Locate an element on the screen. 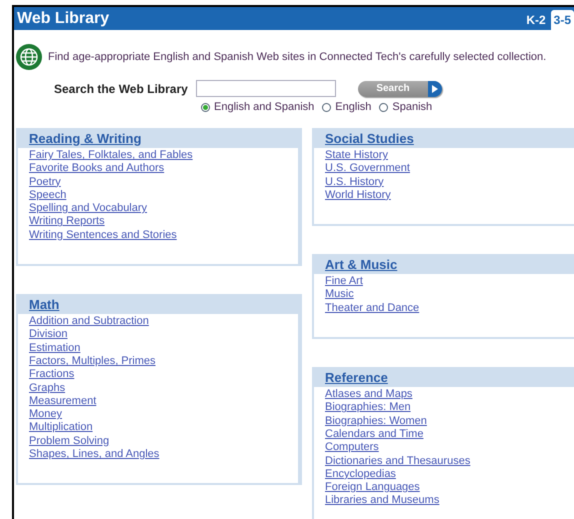  topic-link: Problem Solving is located at coordinates (69, 441).